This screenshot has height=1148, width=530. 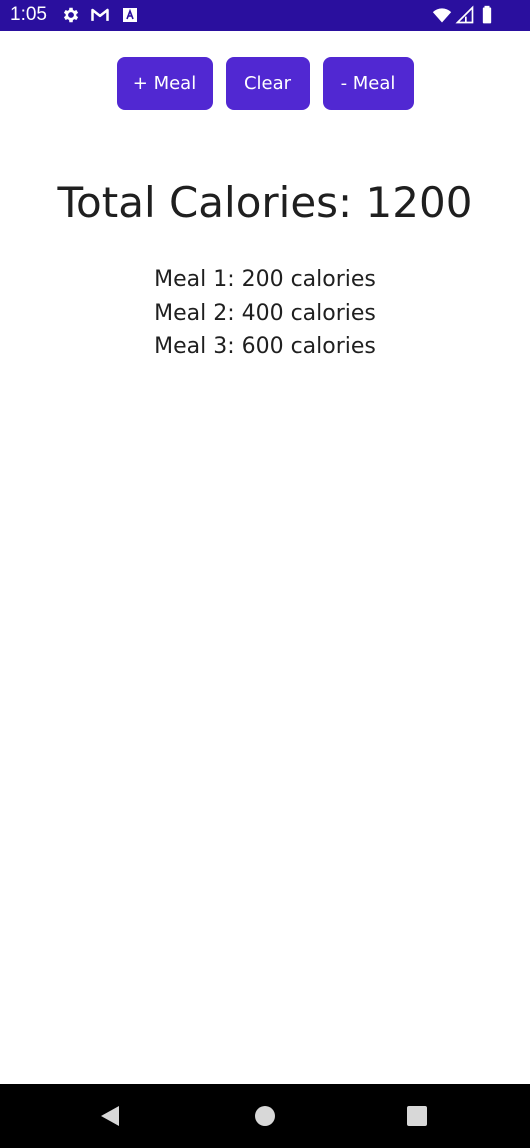 I want to click on status-bar: 1:05, so click(x=265, y=15).